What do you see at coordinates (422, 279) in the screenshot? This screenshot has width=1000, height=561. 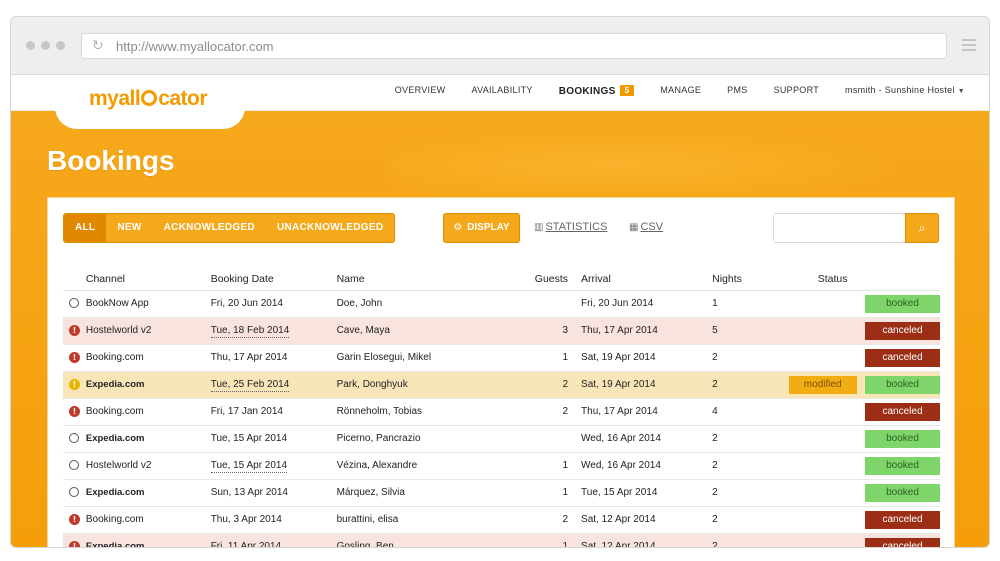 I see `column-header-name: Name` at bounding box center [422, 279].